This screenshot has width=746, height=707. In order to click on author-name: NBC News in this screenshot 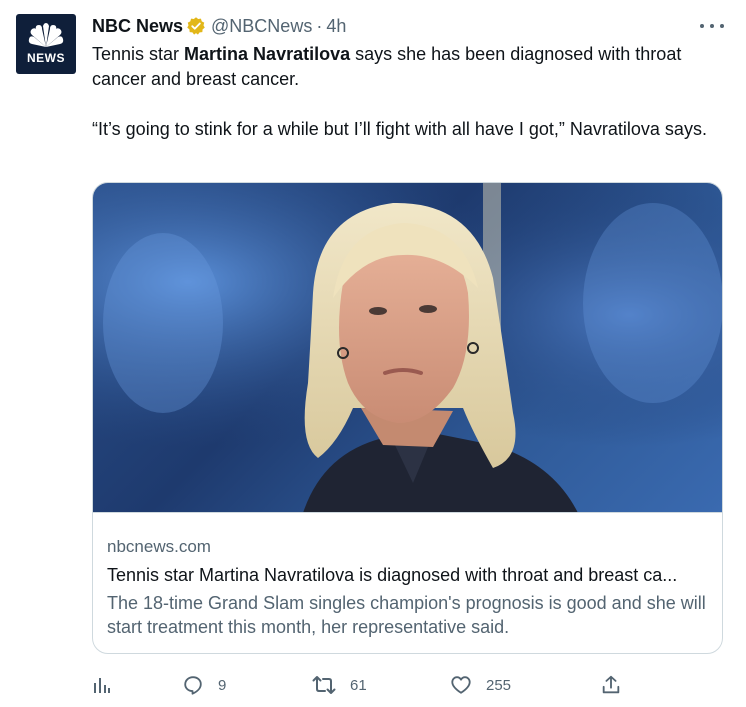, I will do `click(137, 26)`.